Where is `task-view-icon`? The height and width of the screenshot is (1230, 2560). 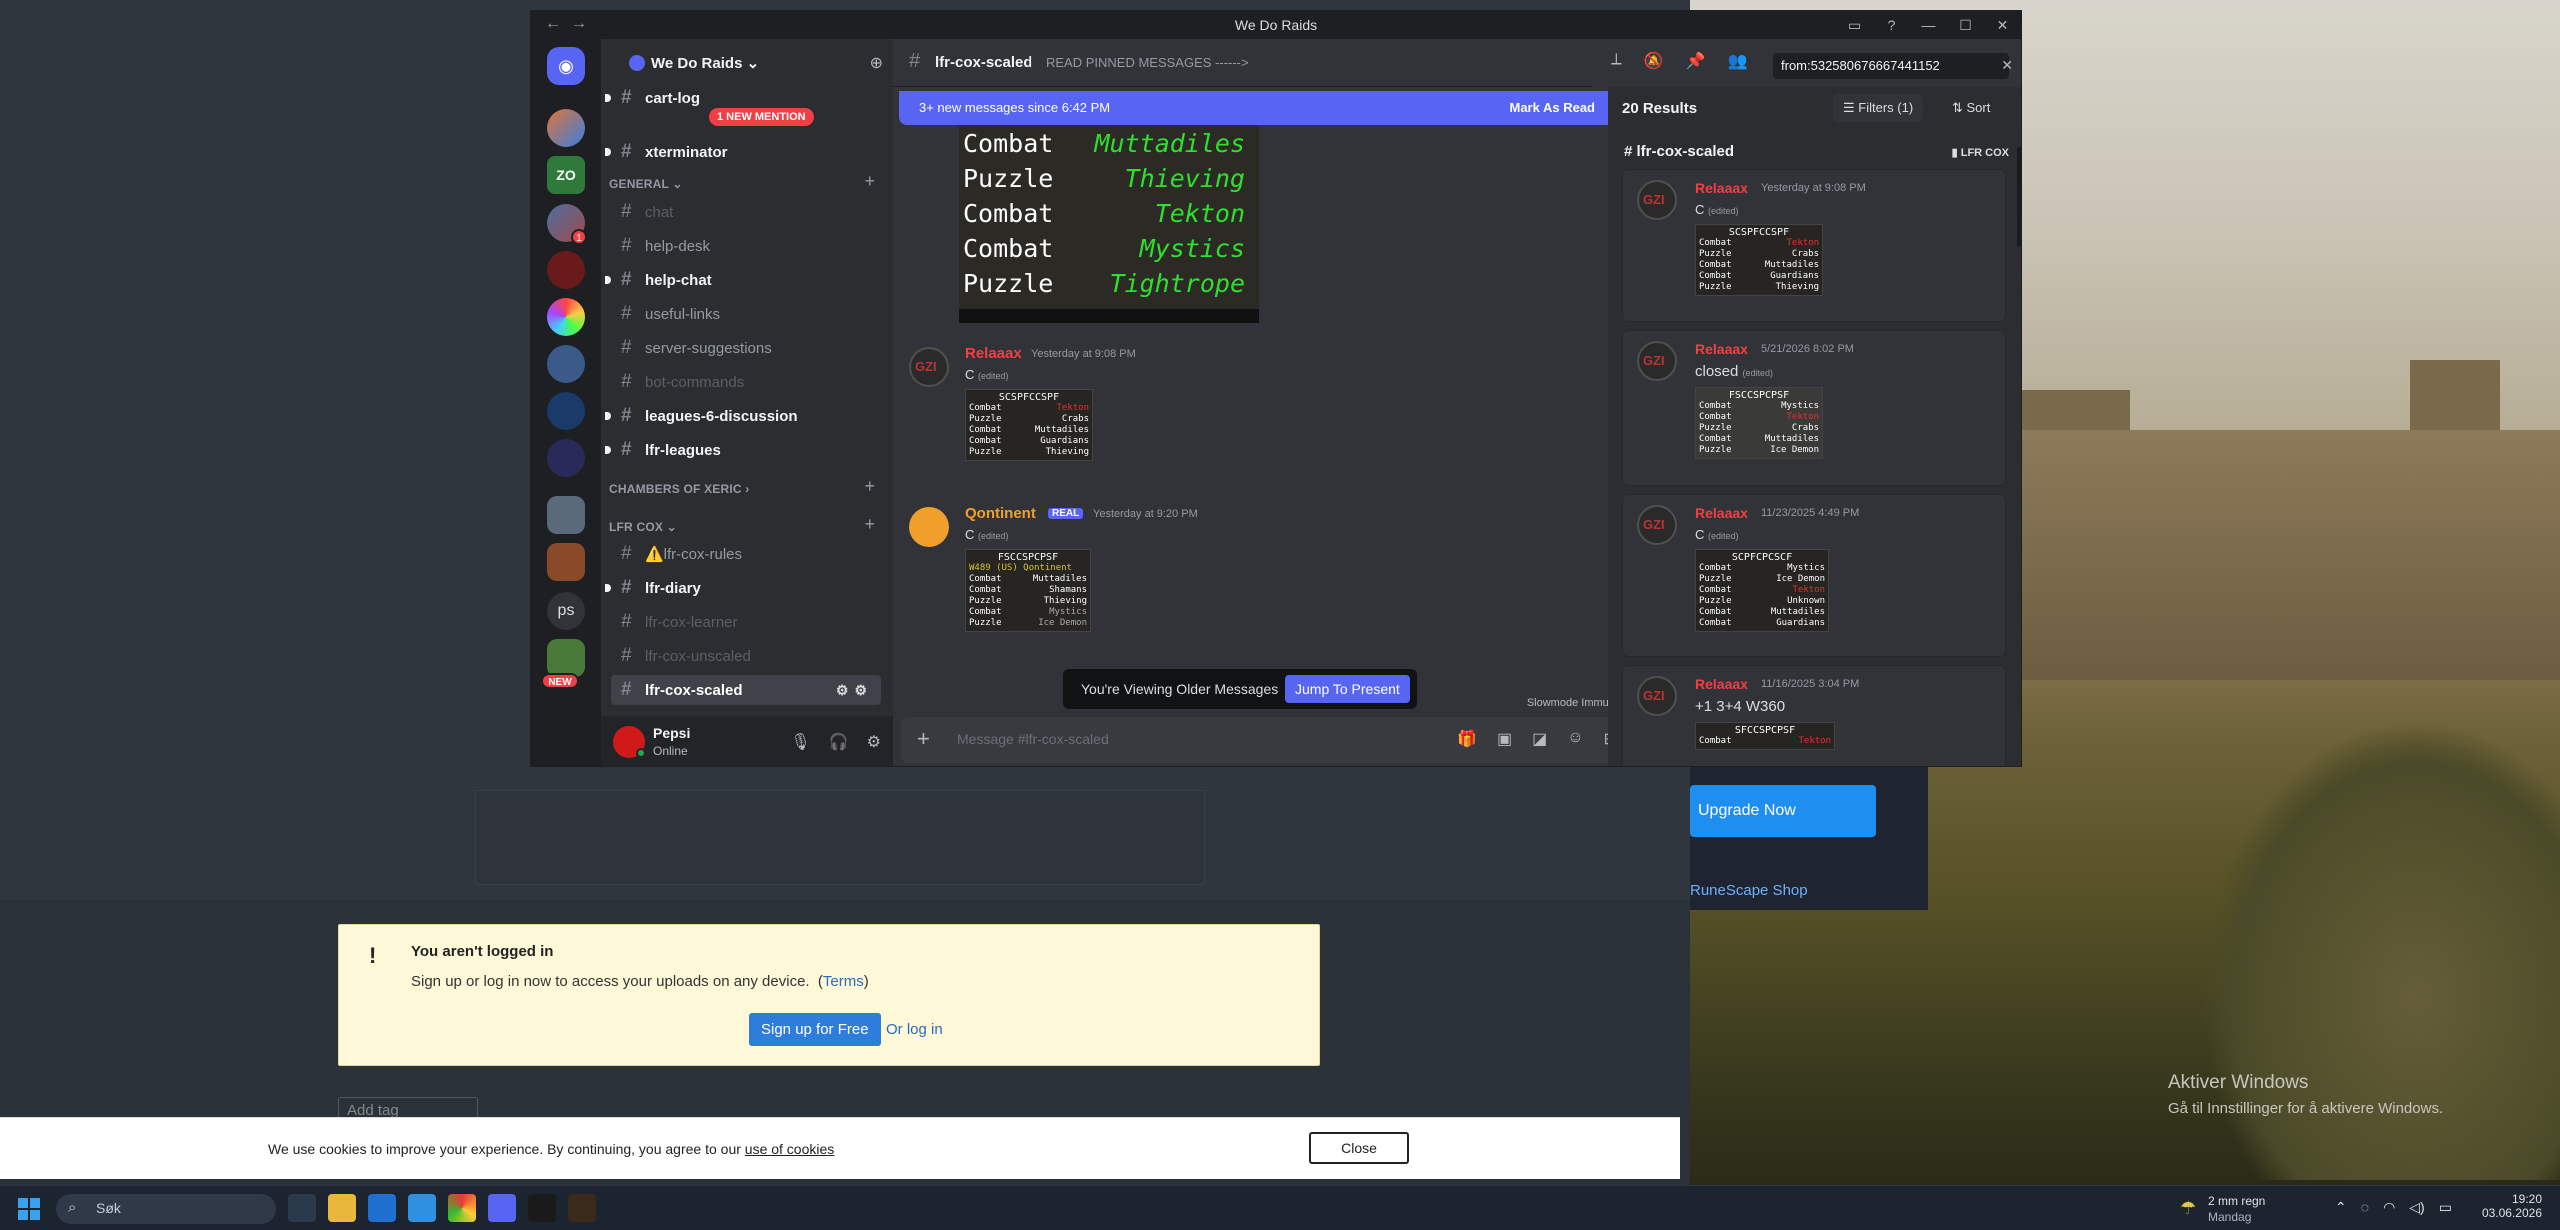 task-view-icon is located at coordinates (302, 1208).